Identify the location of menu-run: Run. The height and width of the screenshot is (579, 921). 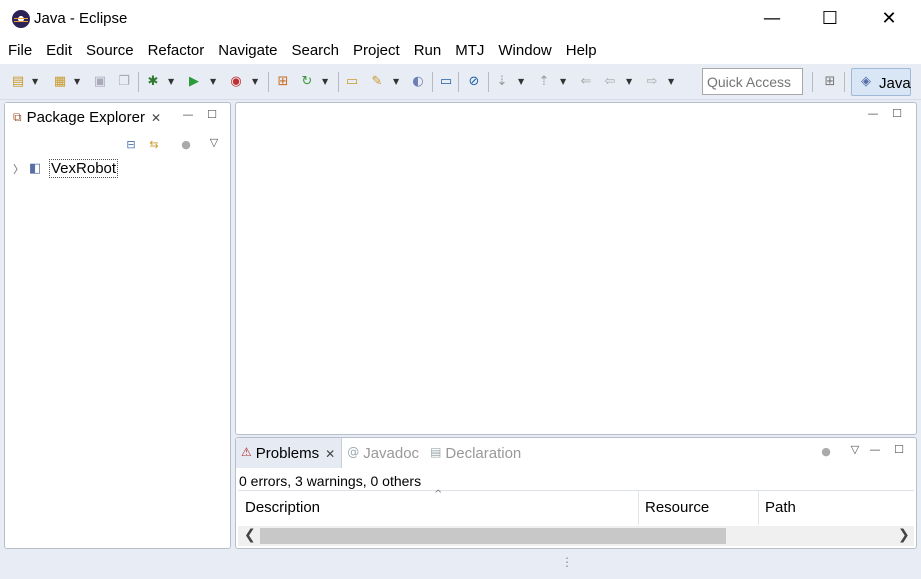
(428, 51).